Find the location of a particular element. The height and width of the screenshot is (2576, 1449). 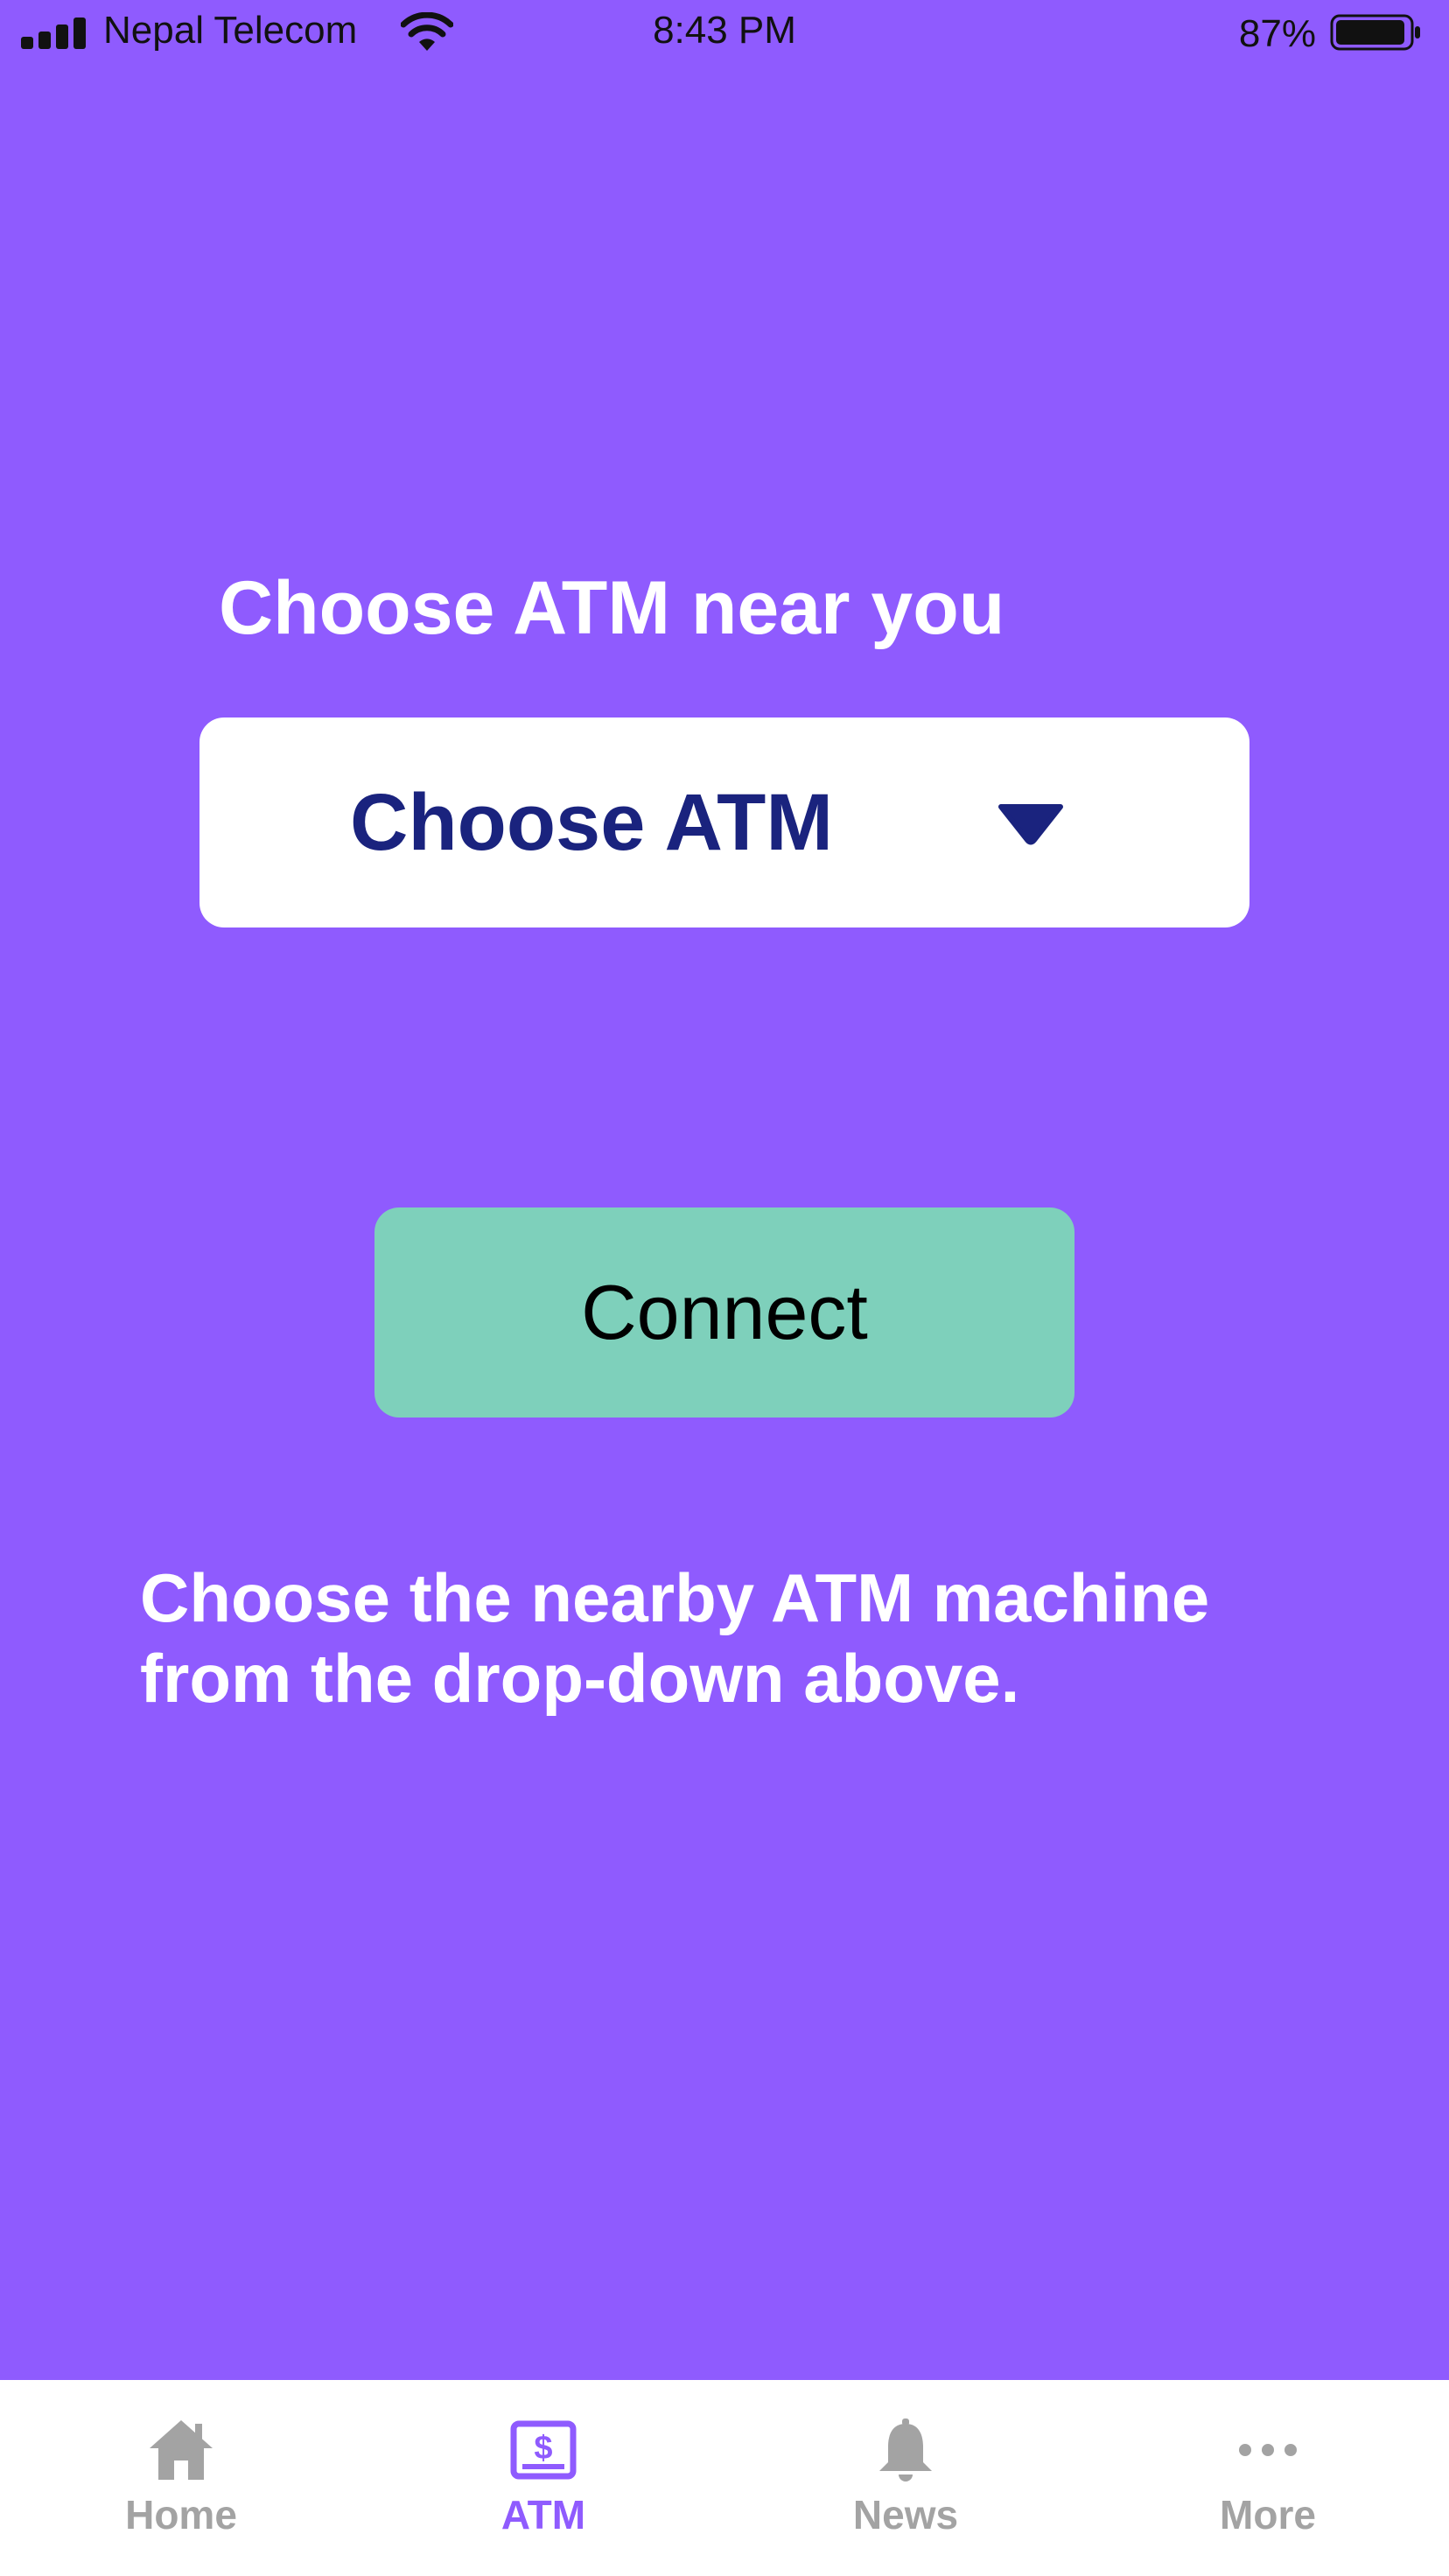

status-time: 8:43 PM is located at coordinates (724, 30).